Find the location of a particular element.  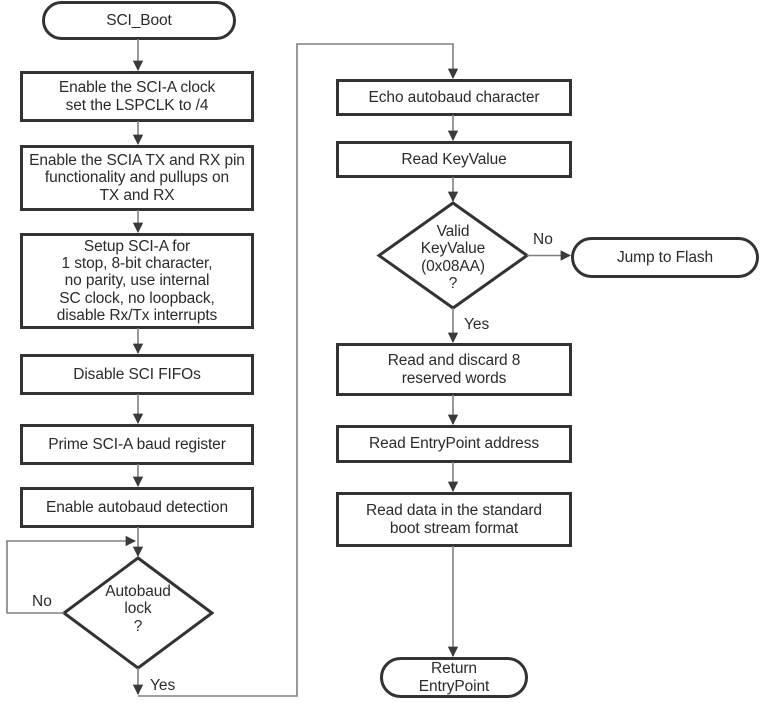

node-read-keyvalue is located at coordinates (454, 159).